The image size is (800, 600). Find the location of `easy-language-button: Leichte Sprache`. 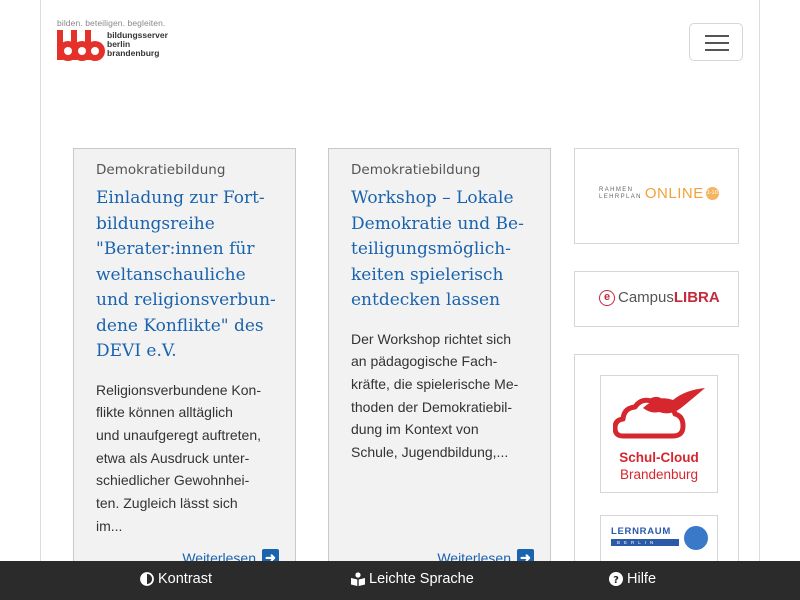

easy-language-button: Leichte Sprache is located at coordinates (412, 579).